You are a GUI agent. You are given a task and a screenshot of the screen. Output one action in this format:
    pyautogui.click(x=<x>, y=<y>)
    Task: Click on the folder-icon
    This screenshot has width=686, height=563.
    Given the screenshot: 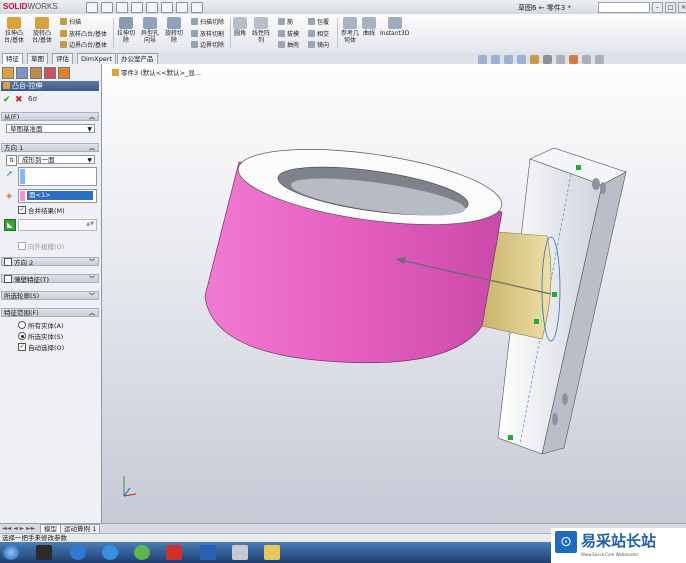 What is the action you would take?
    pyautogui.click(x=272, y=552)
    